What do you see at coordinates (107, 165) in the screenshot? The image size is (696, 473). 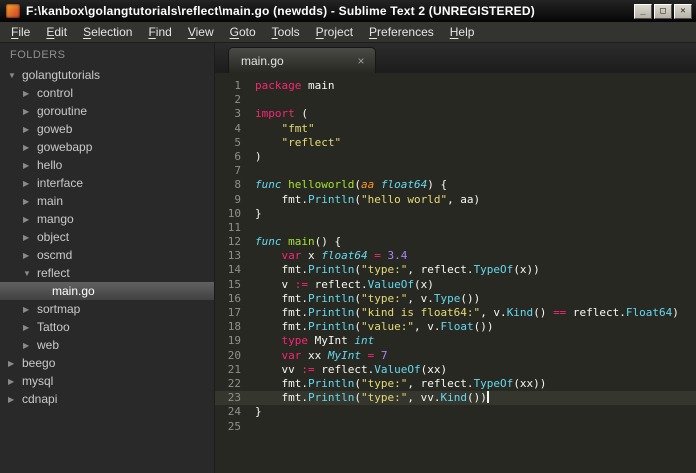 I see `tree-folder-hello: ▶ hello` at bounding box center [107, 165].